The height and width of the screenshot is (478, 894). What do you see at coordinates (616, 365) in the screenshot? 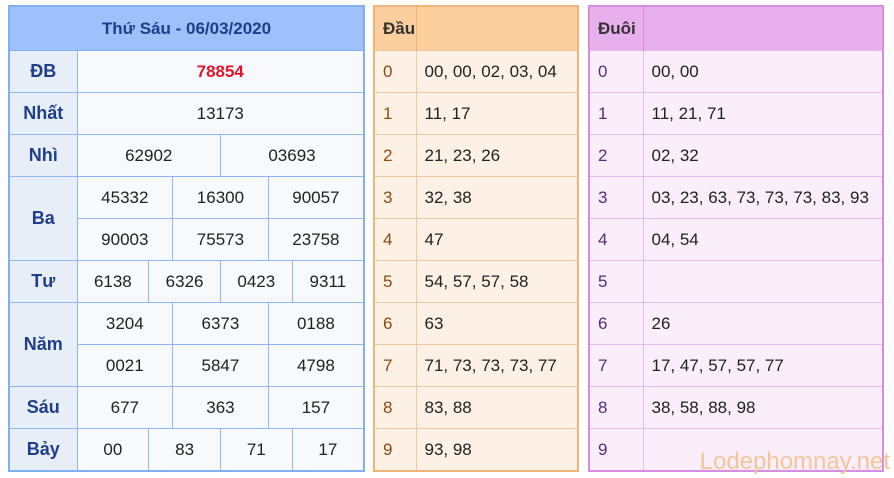
I see `duoi-digit: 7` at bounding box center [616, 365].